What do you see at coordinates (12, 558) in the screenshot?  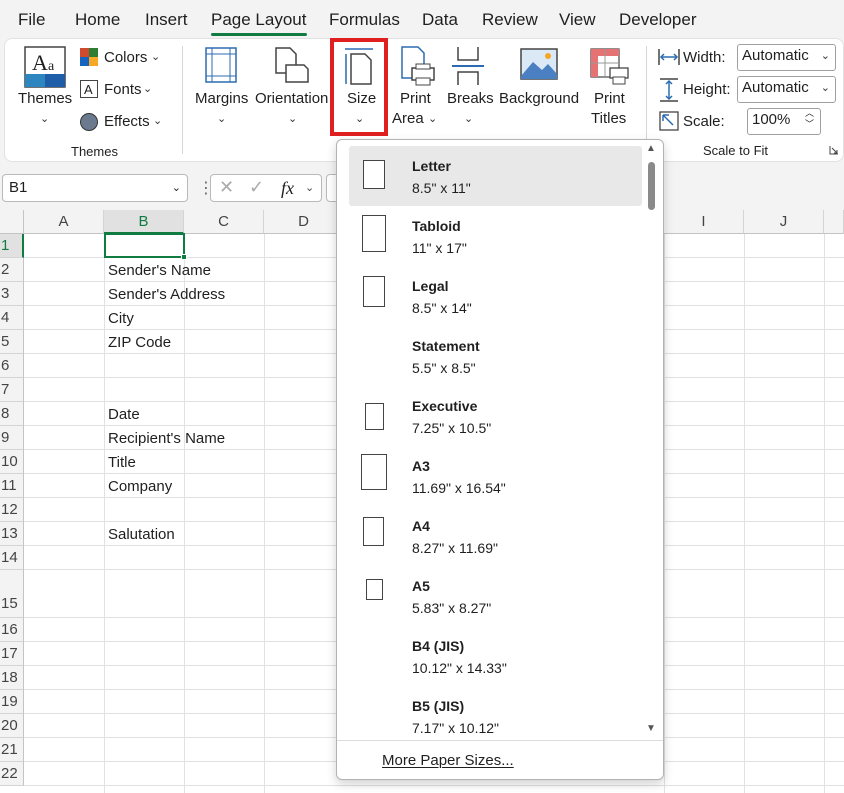 I see `row-header-14: 14` at bounding box center [12, 558].